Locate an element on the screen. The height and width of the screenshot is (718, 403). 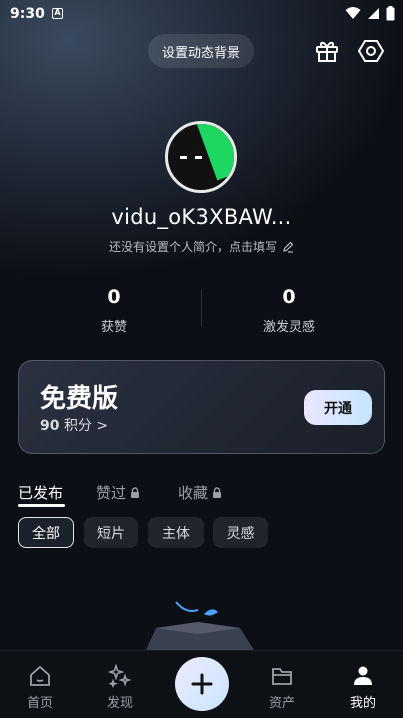
stats-divider is located at coordinates (201, 308).